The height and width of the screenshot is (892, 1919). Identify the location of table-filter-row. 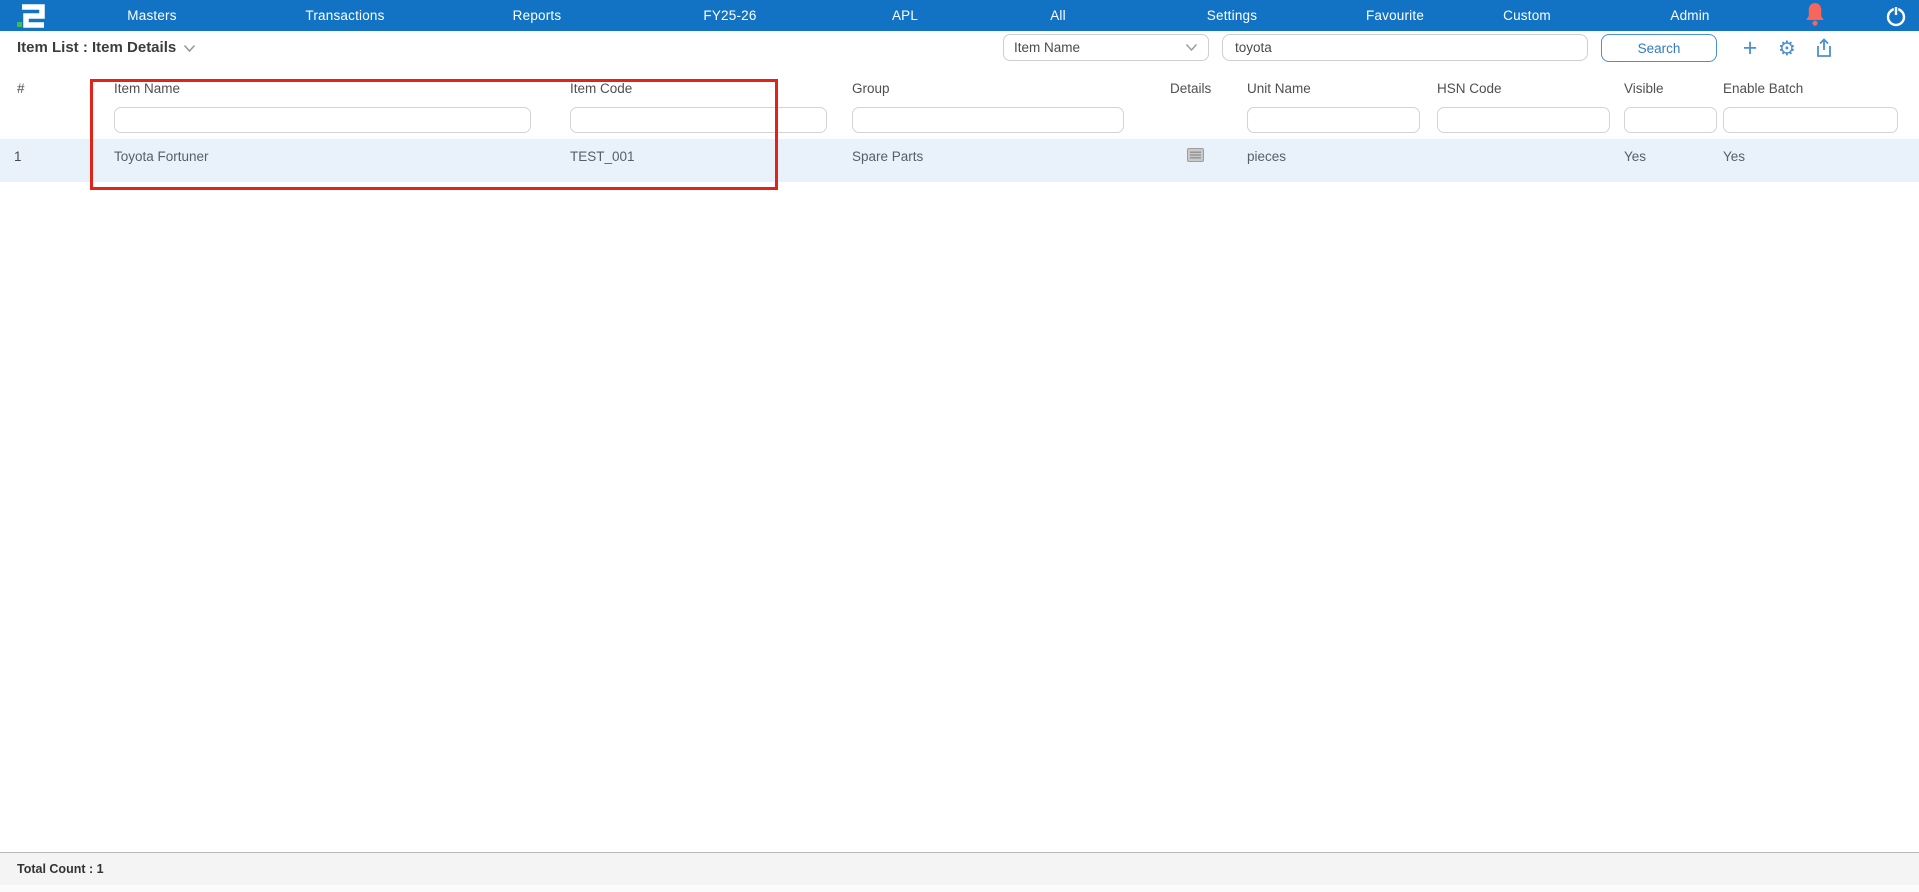
(959, 116).